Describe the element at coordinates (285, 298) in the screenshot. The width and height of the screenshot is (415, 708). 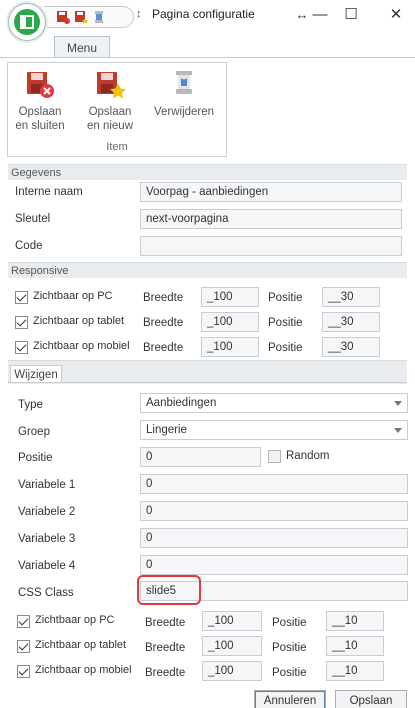
I see `responsive-pc-positie-label: Positie` at that location.